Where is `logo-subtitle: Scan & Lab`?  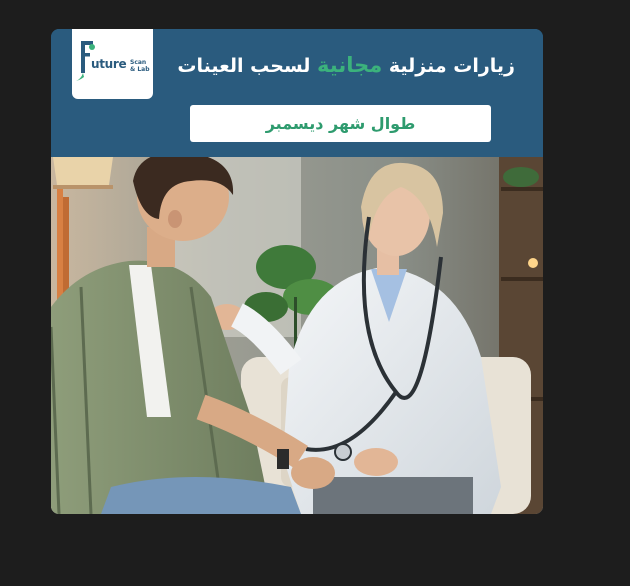 logo-subtitle: Scan & Lab is located at coordinates (140, 66).